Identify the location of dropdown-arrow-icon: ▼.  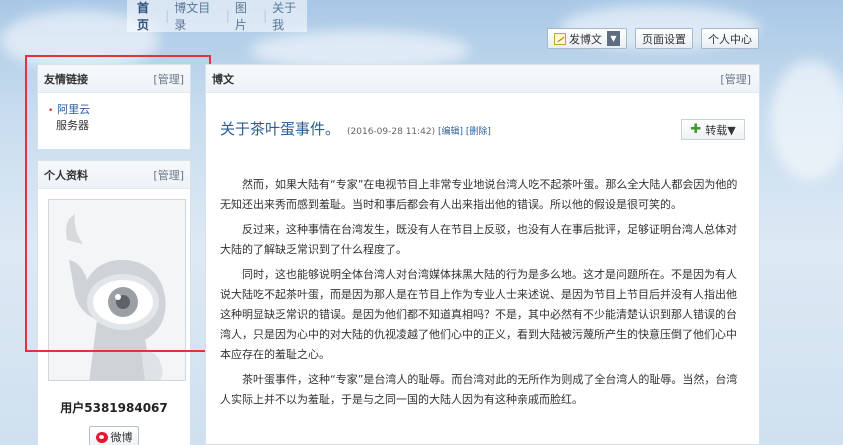
(613, 38).